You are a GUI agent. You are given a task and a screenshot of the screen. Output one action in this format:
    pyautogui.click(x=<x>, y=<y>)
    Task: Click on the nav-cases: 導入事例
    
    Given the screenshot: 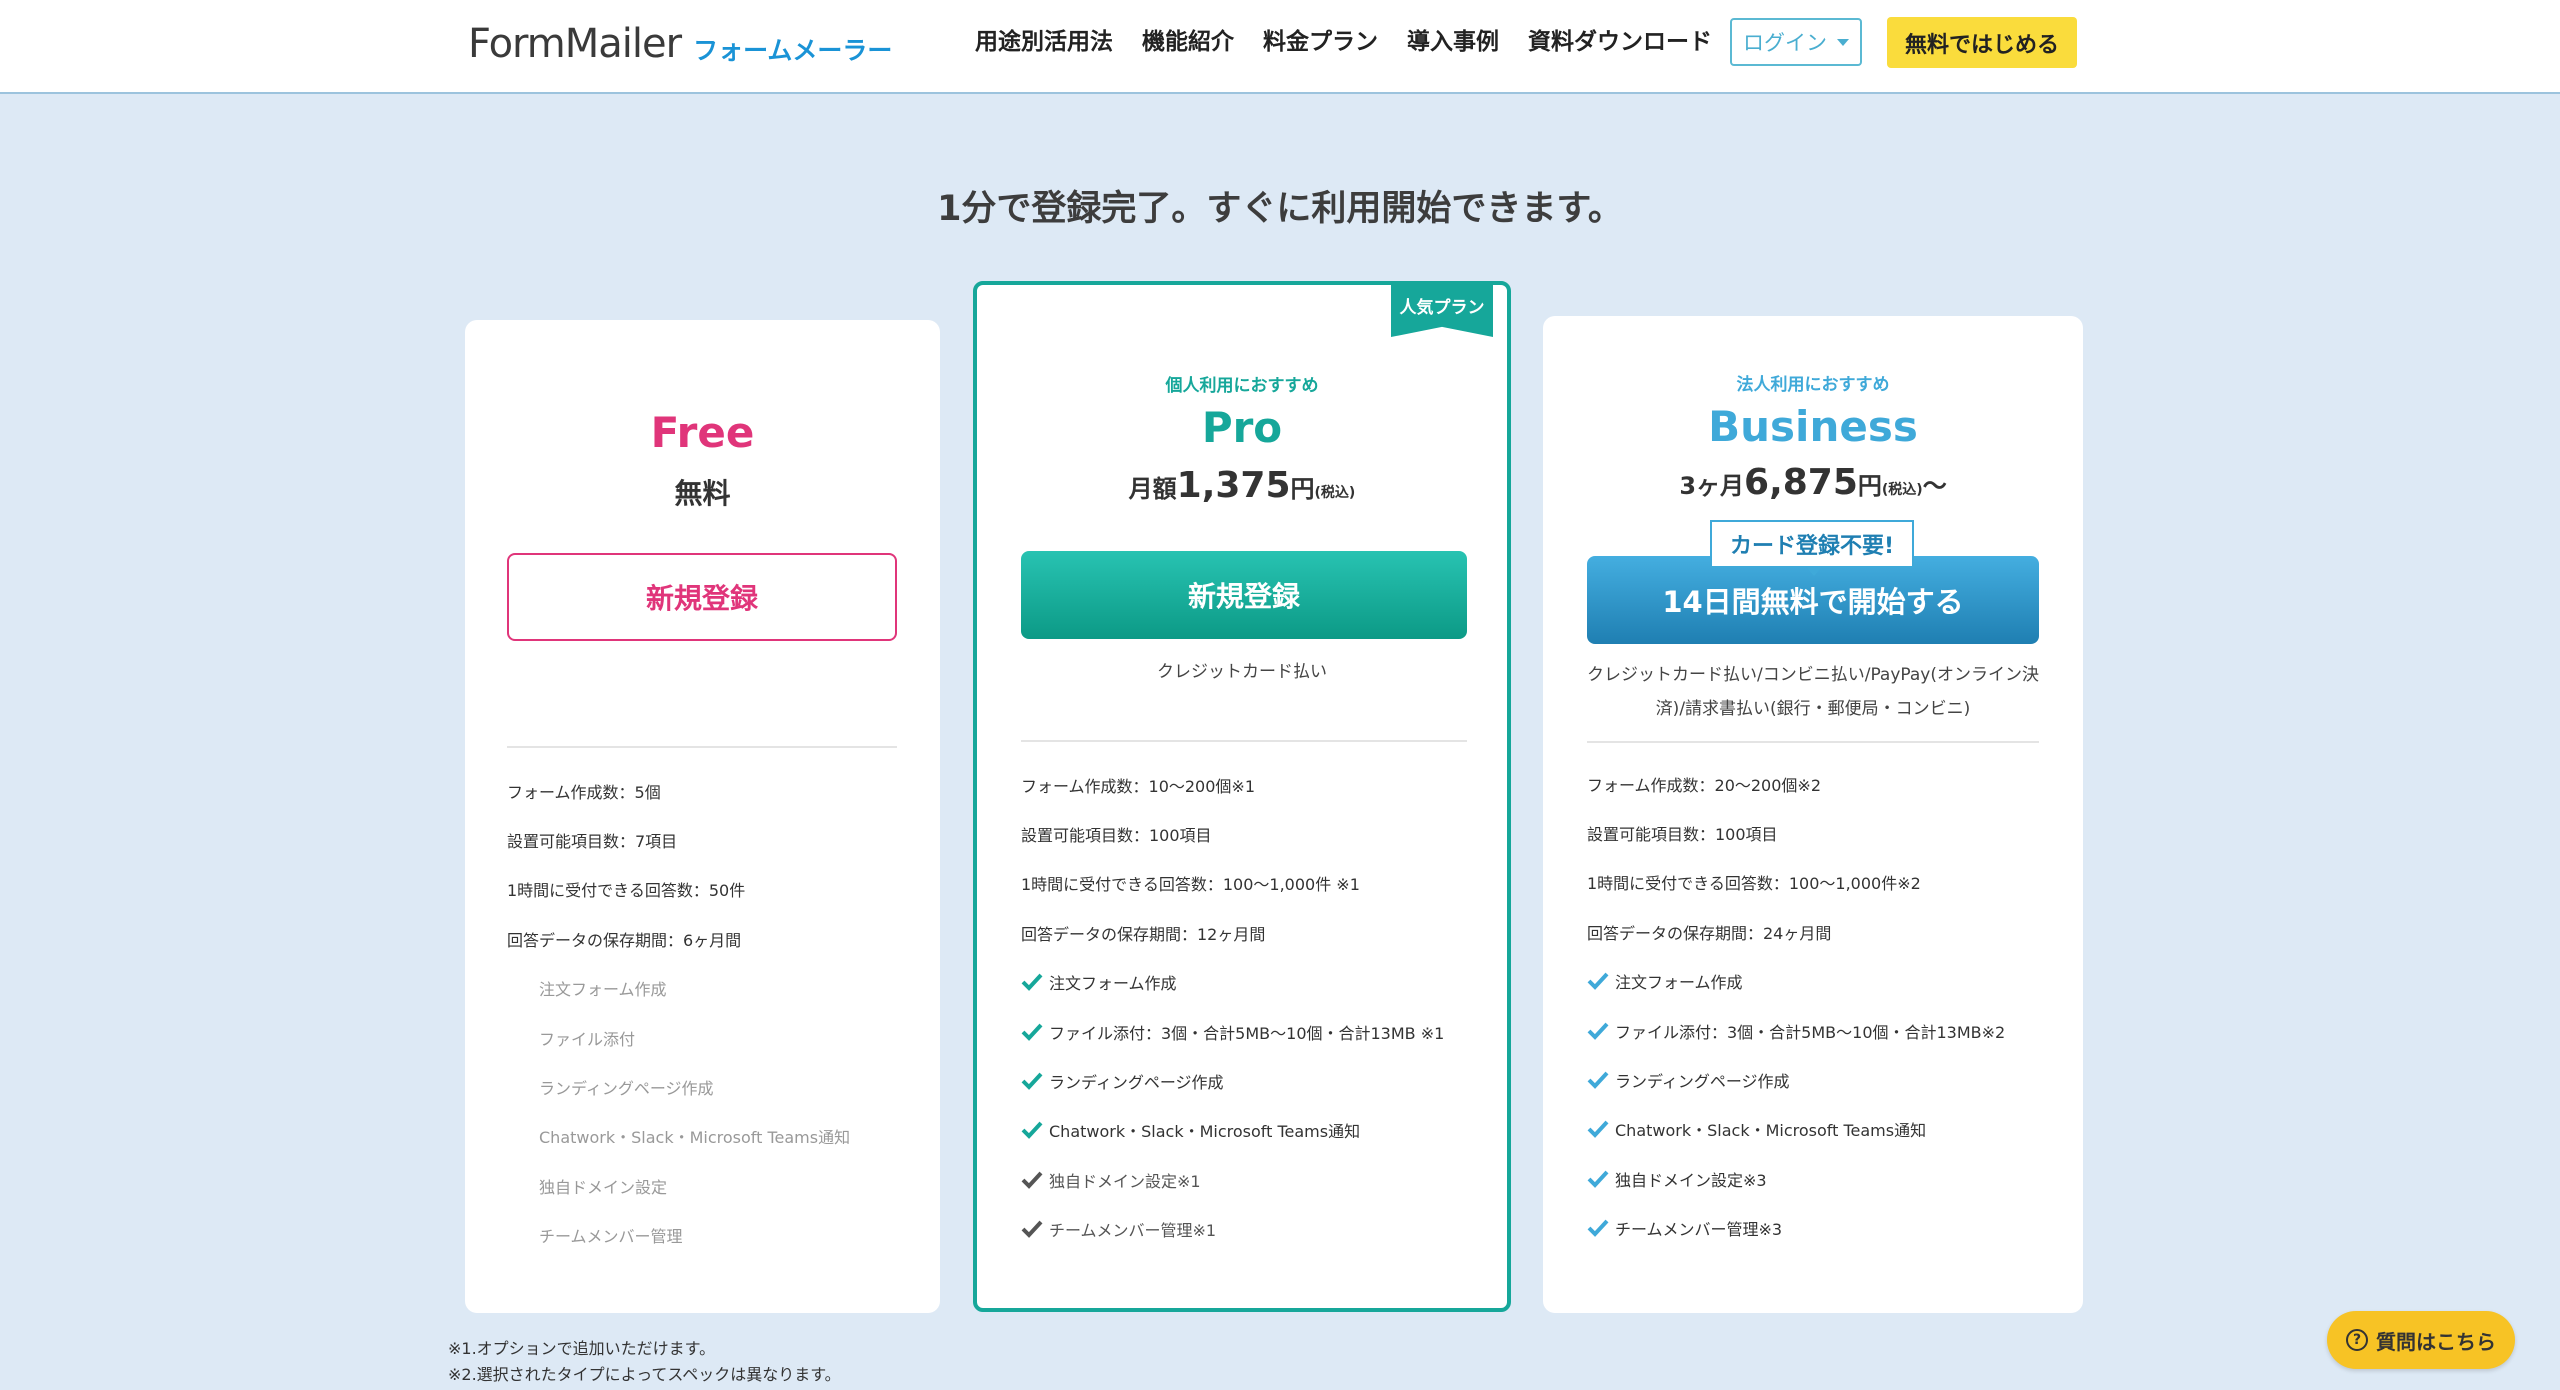 What is the action you would take?
    pyautogui.click(x=1453, y=42)
    